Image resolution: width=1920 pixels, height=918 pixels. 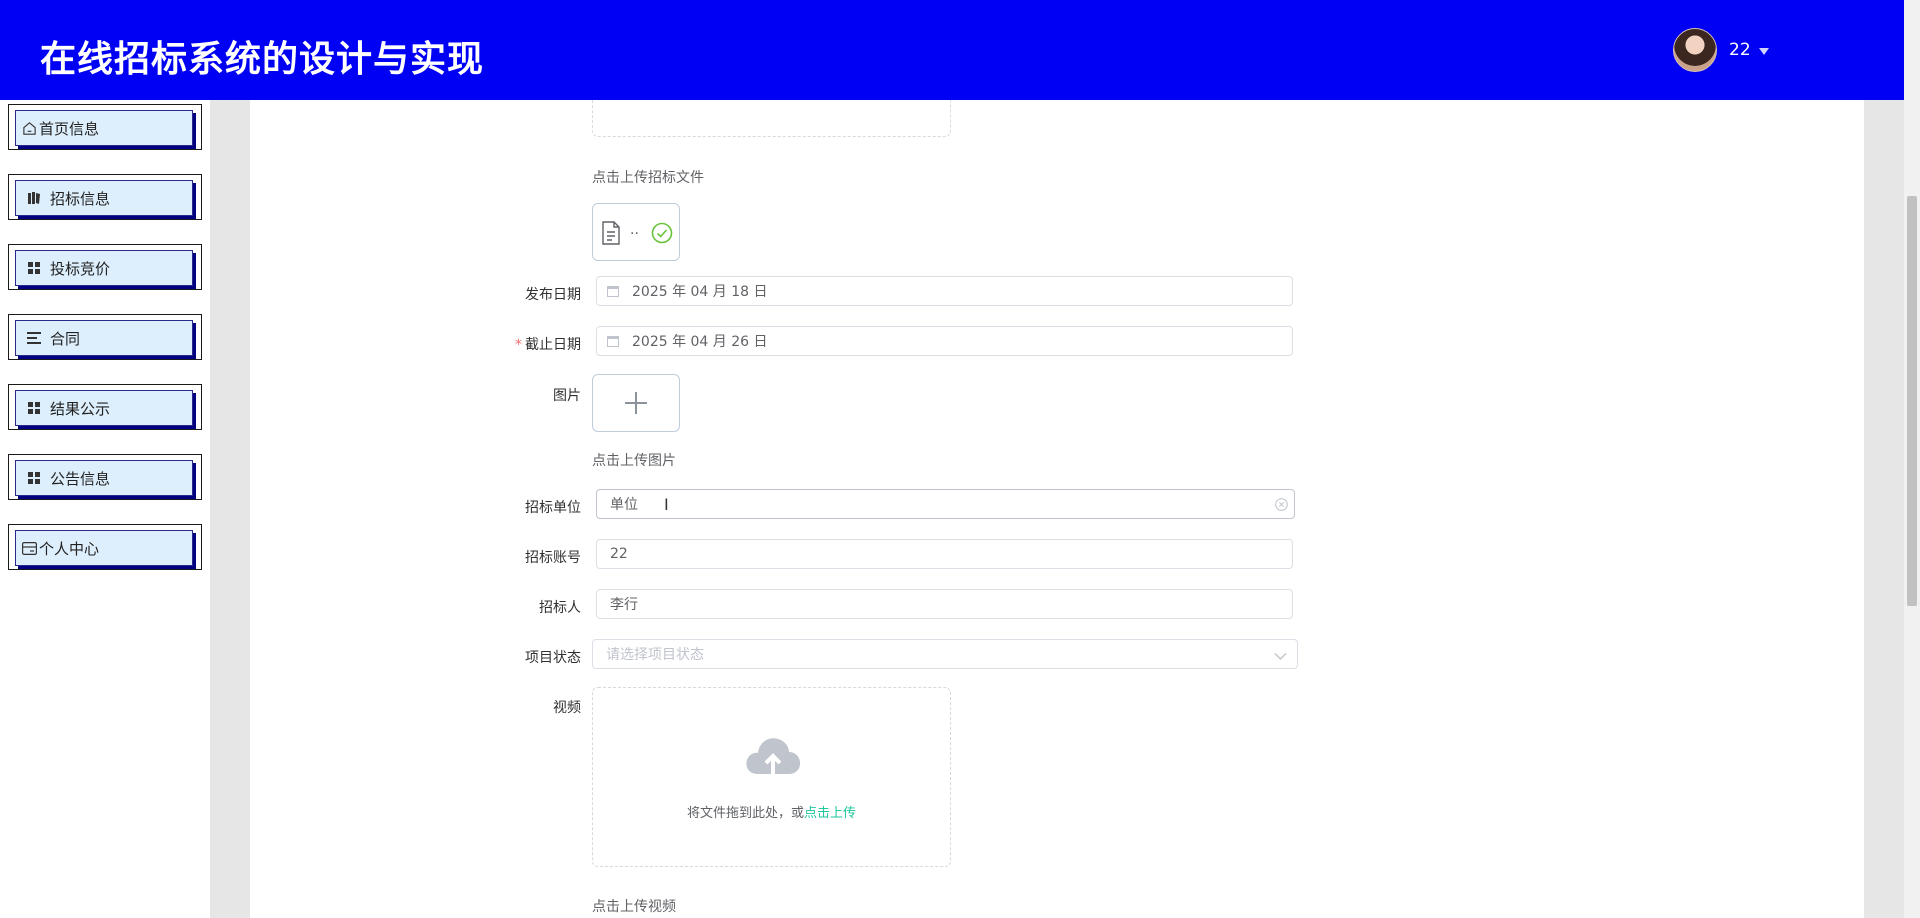 What do you see at coordinates (105, 127) in the screenshot?
I see `sidebar-item-home: 首页信息` at bounding box center [105, 127].